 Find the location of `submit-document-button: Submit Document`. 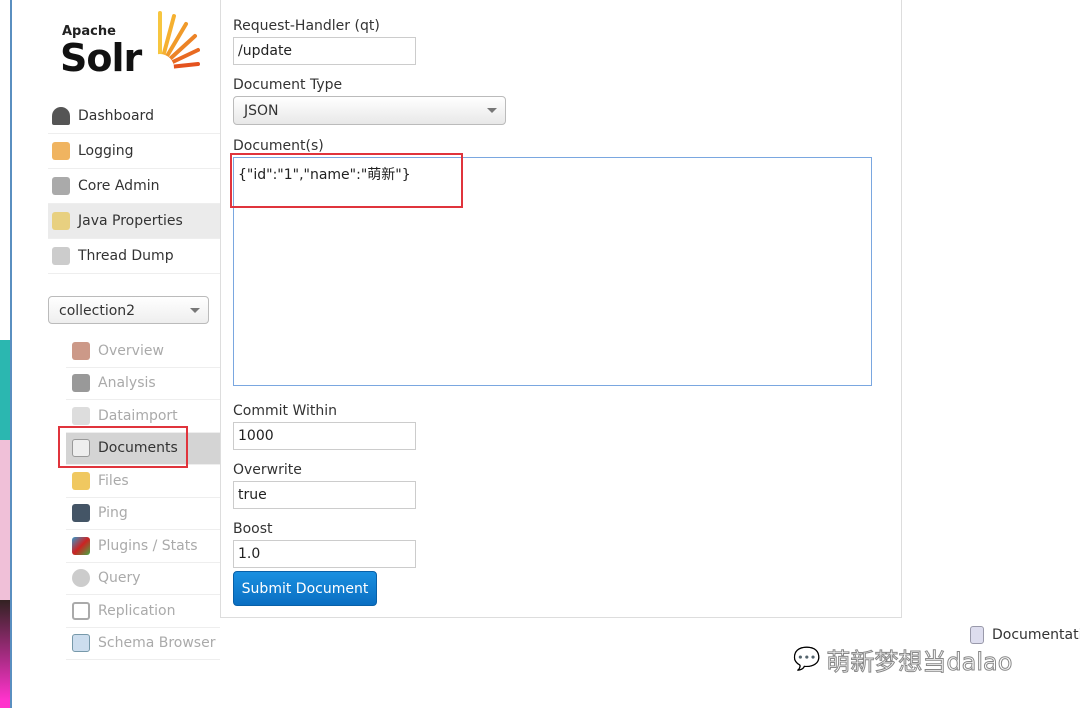

submit-document-button: Submit Document is located at coordinates (305, 588).